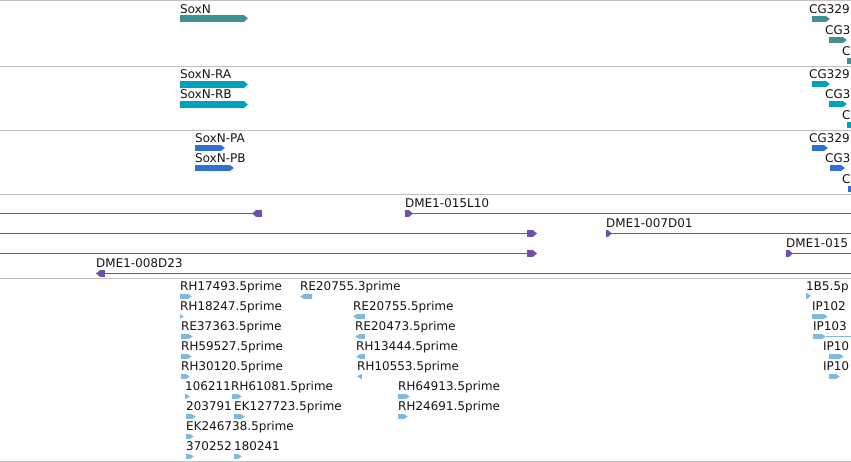  Describe the element at coordinates (350, 286) in the screenshot. I see `feature-label: RE20755.3prime` at that location.